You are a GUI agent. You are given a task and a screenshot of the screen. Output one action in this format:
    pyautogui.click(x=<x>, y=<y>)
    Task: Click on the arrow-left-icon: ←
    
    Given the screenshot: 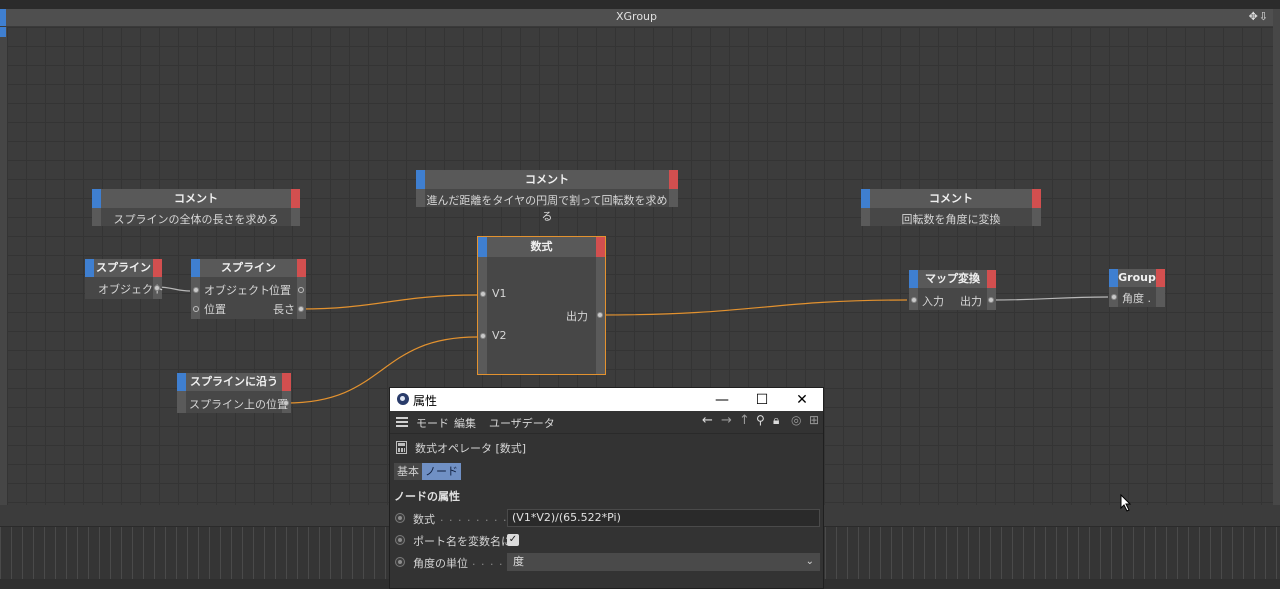 What is the action you would take?
    pyautogui.click(x=707, y=420)
    